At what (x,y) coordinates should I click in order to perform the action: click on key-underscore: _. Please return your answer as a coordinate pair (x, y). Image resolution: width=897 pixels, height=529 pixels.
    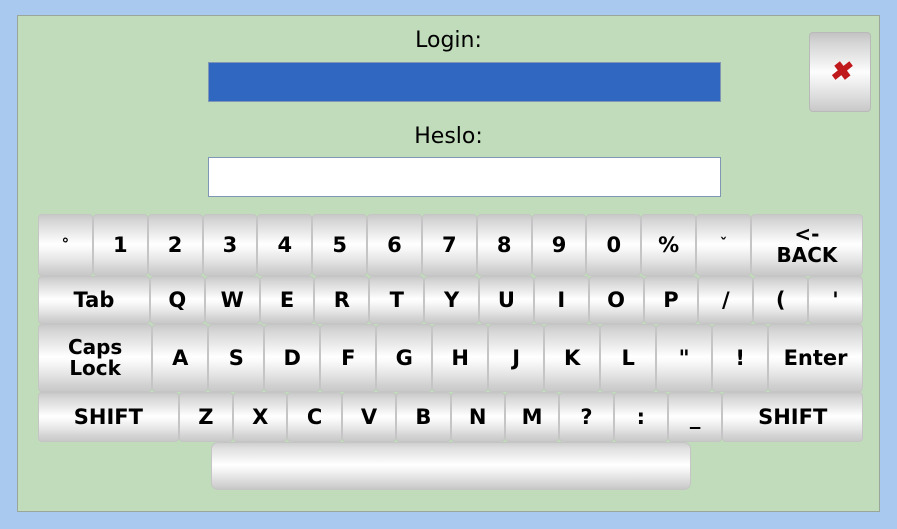
    Looking at the image, I should click on (695, 417).